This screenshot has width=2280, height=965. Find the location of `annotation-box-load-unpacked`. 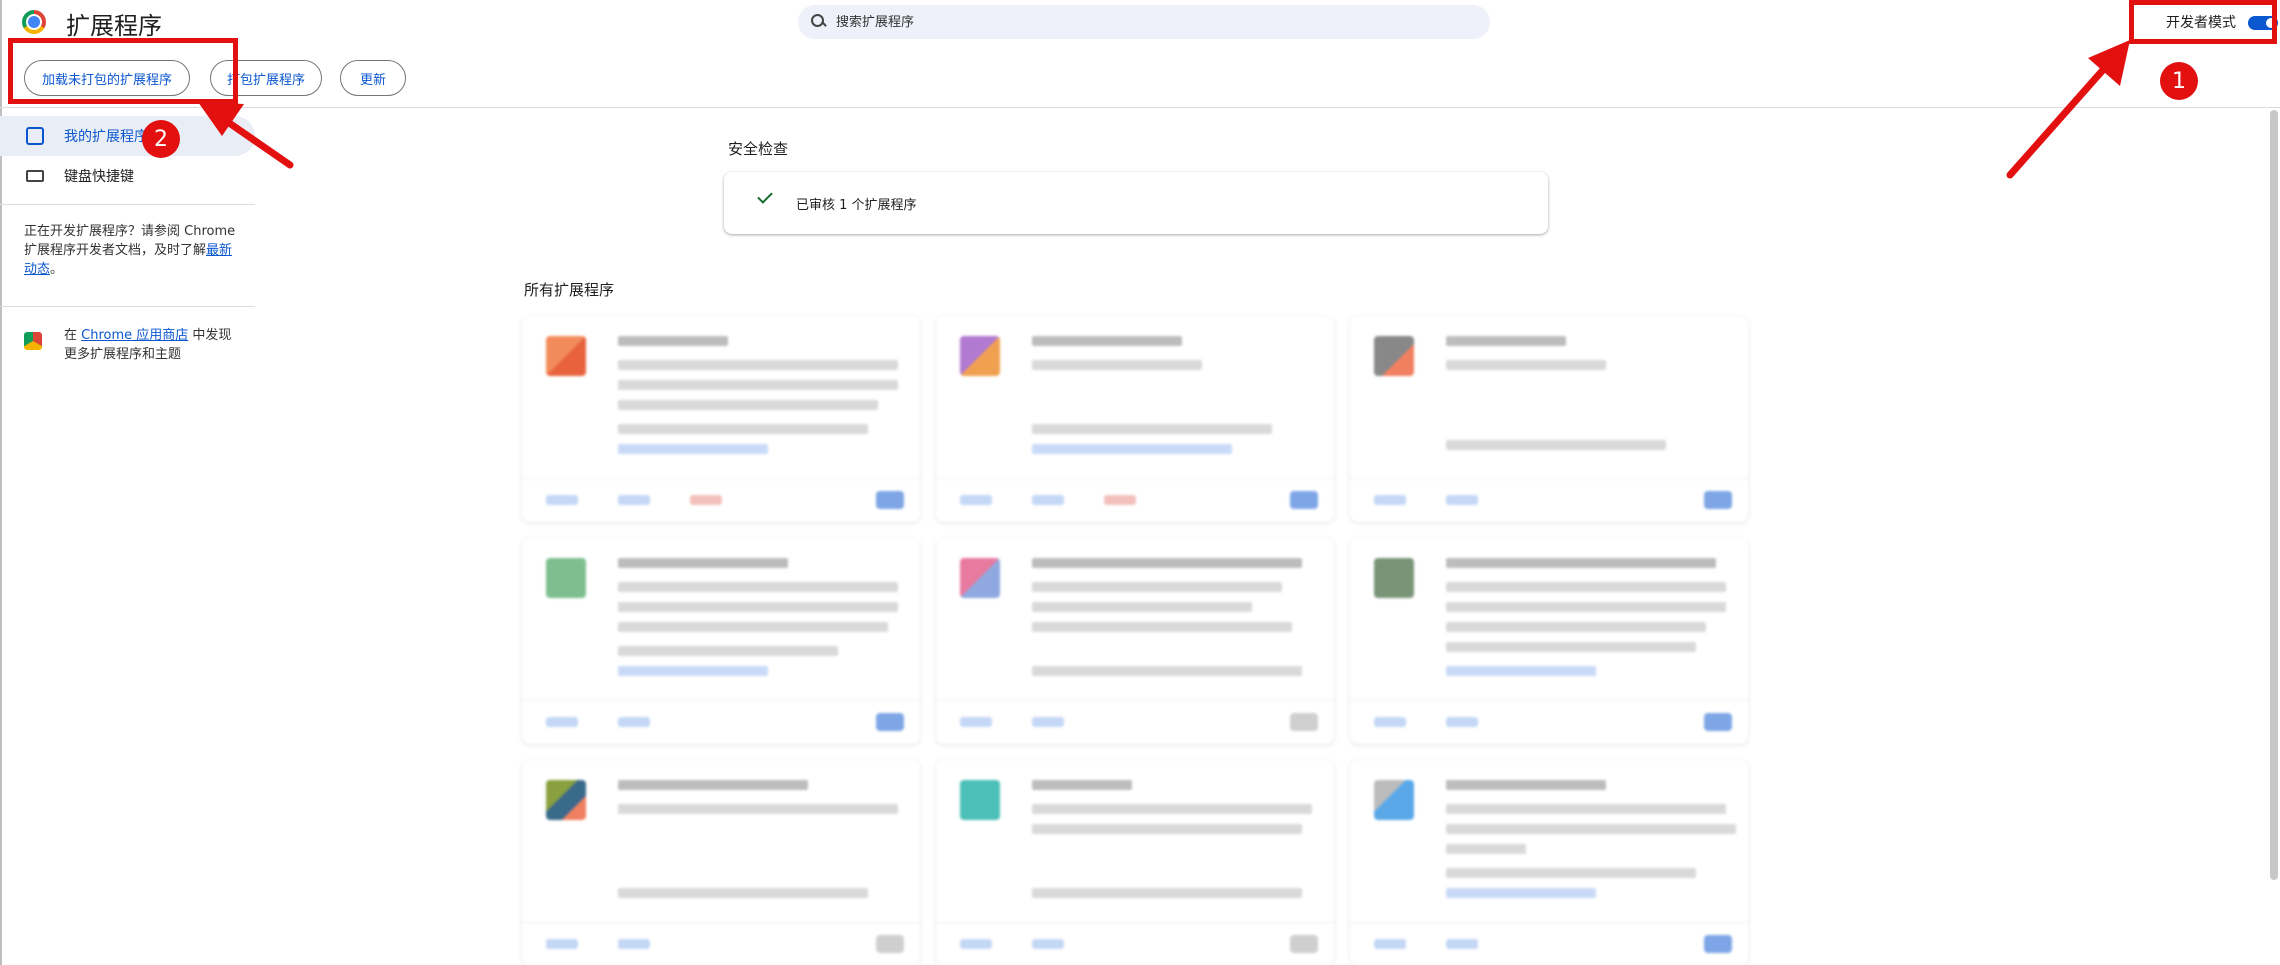

annotation-box-load-unpacked is located at coordinates (123, 71).